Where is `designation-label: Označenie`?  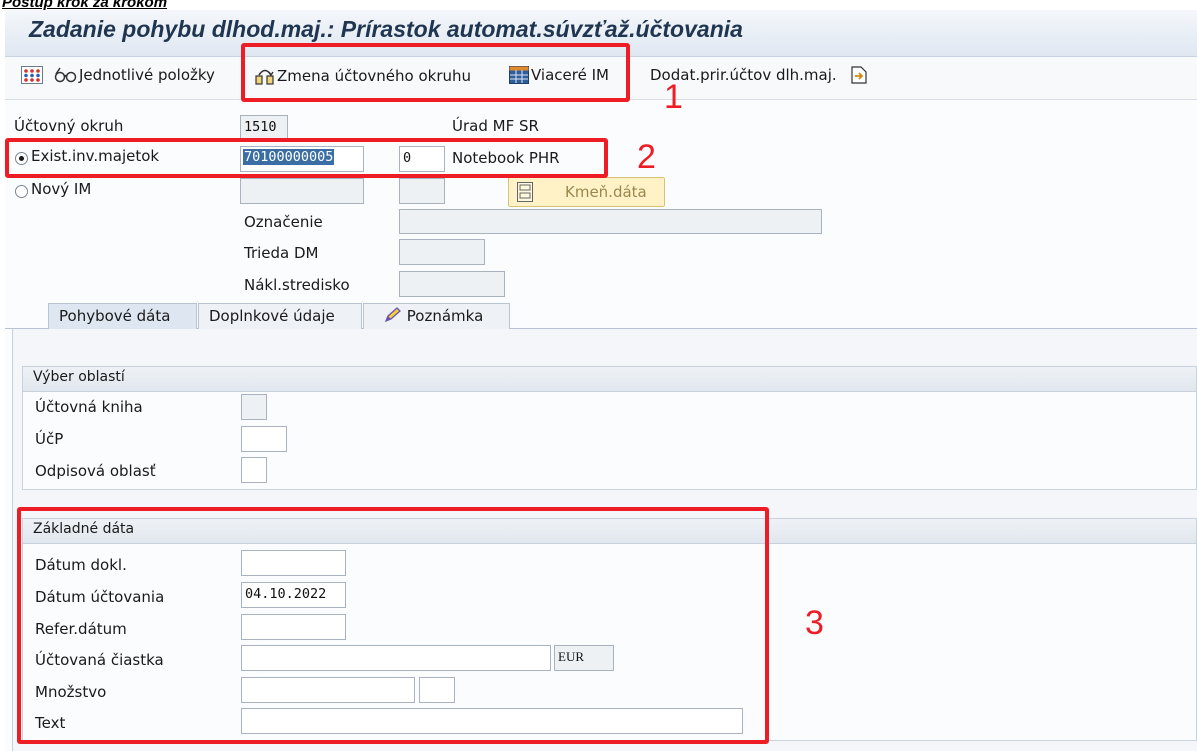
designation-label: Označenie is located at coordinates (283, 222).